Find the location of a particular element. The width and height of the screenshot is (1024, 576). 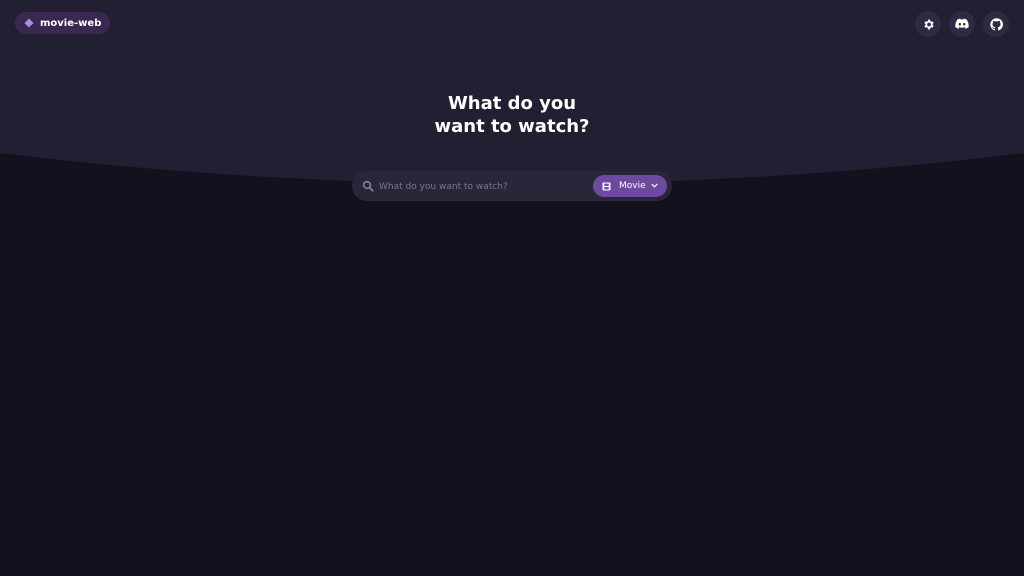

search-bar: Movie is located at coordinates (512, 186).